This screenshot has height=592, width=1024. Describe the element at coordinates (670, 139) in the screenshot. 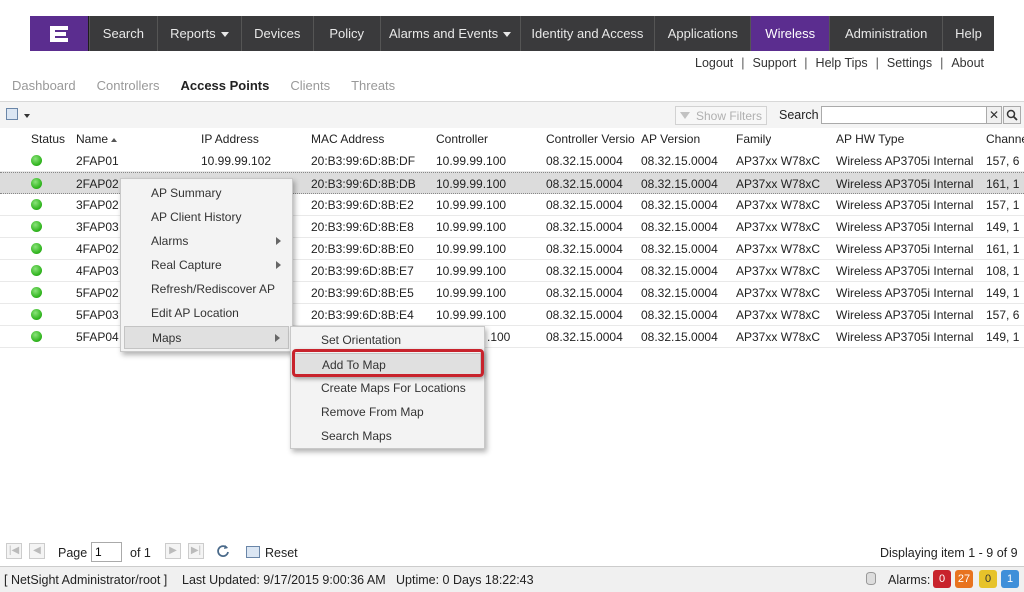

I see `col-ap-version: AP Version` at that location.